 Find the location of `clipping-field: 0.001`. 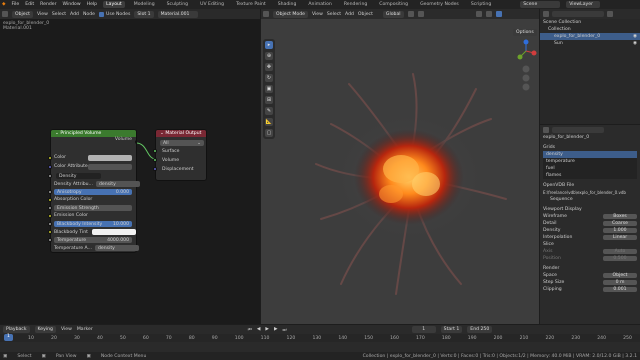

clipping-field: 0.001 is located at coordinates (620, 289).